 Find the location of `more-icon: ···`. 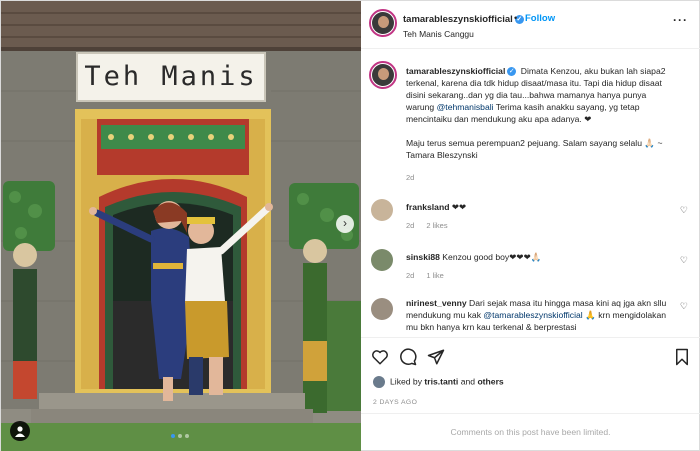

more-icon: ··· is located at coordinates (680, 20).